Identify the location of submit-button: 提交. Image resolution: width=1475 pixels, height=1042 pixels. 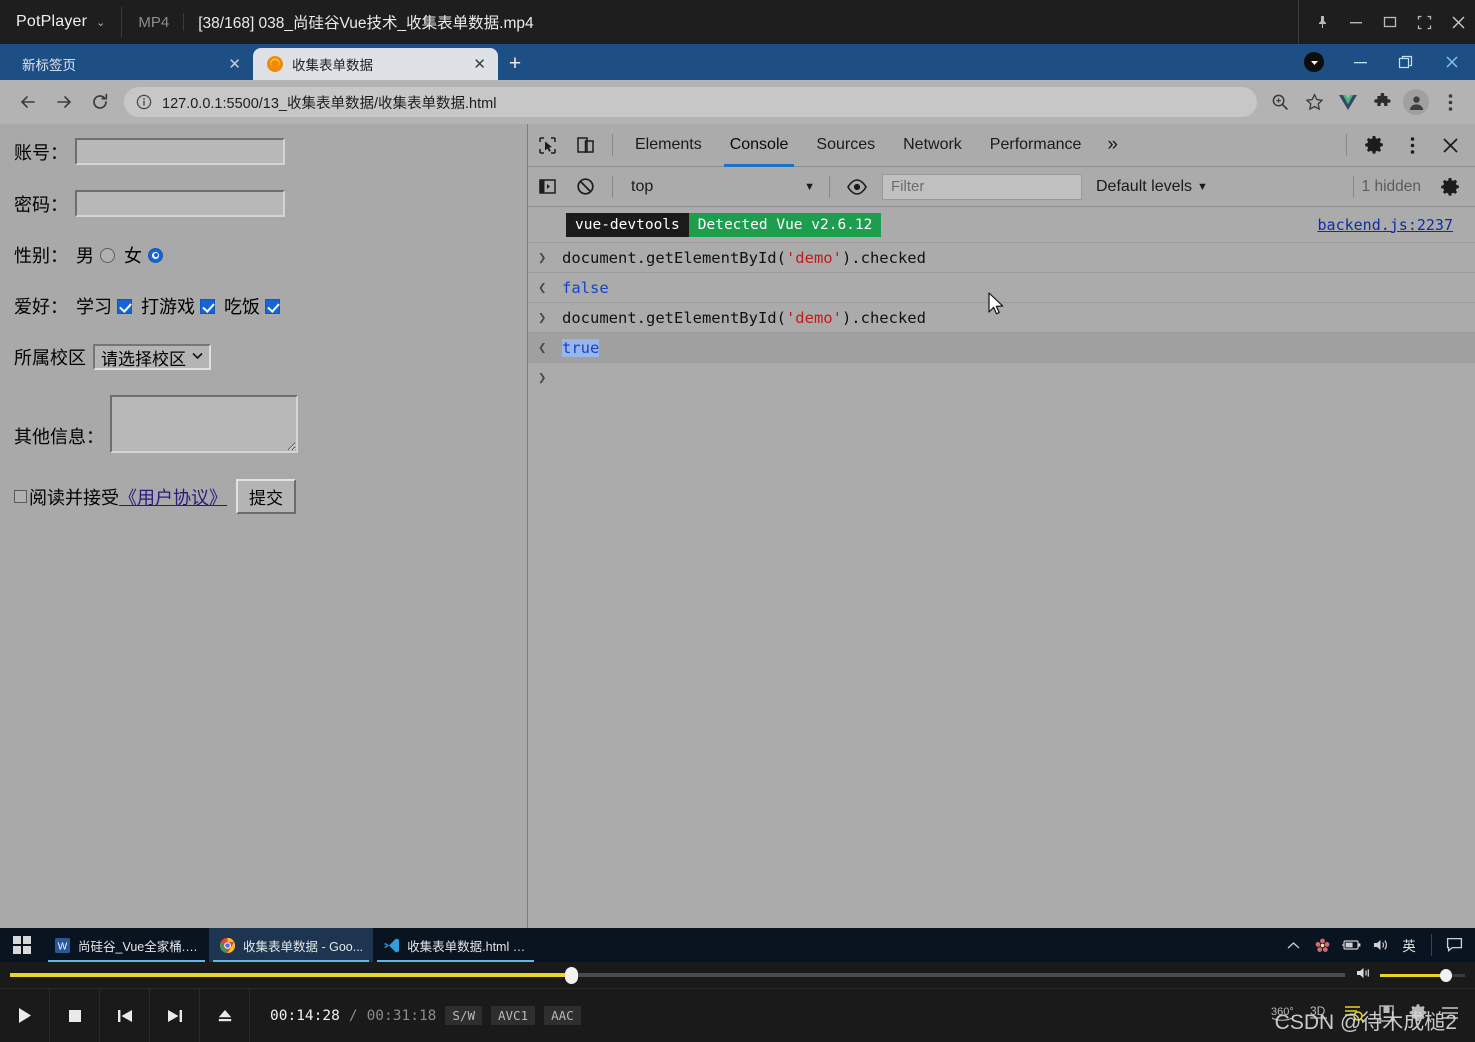
(266, 496).